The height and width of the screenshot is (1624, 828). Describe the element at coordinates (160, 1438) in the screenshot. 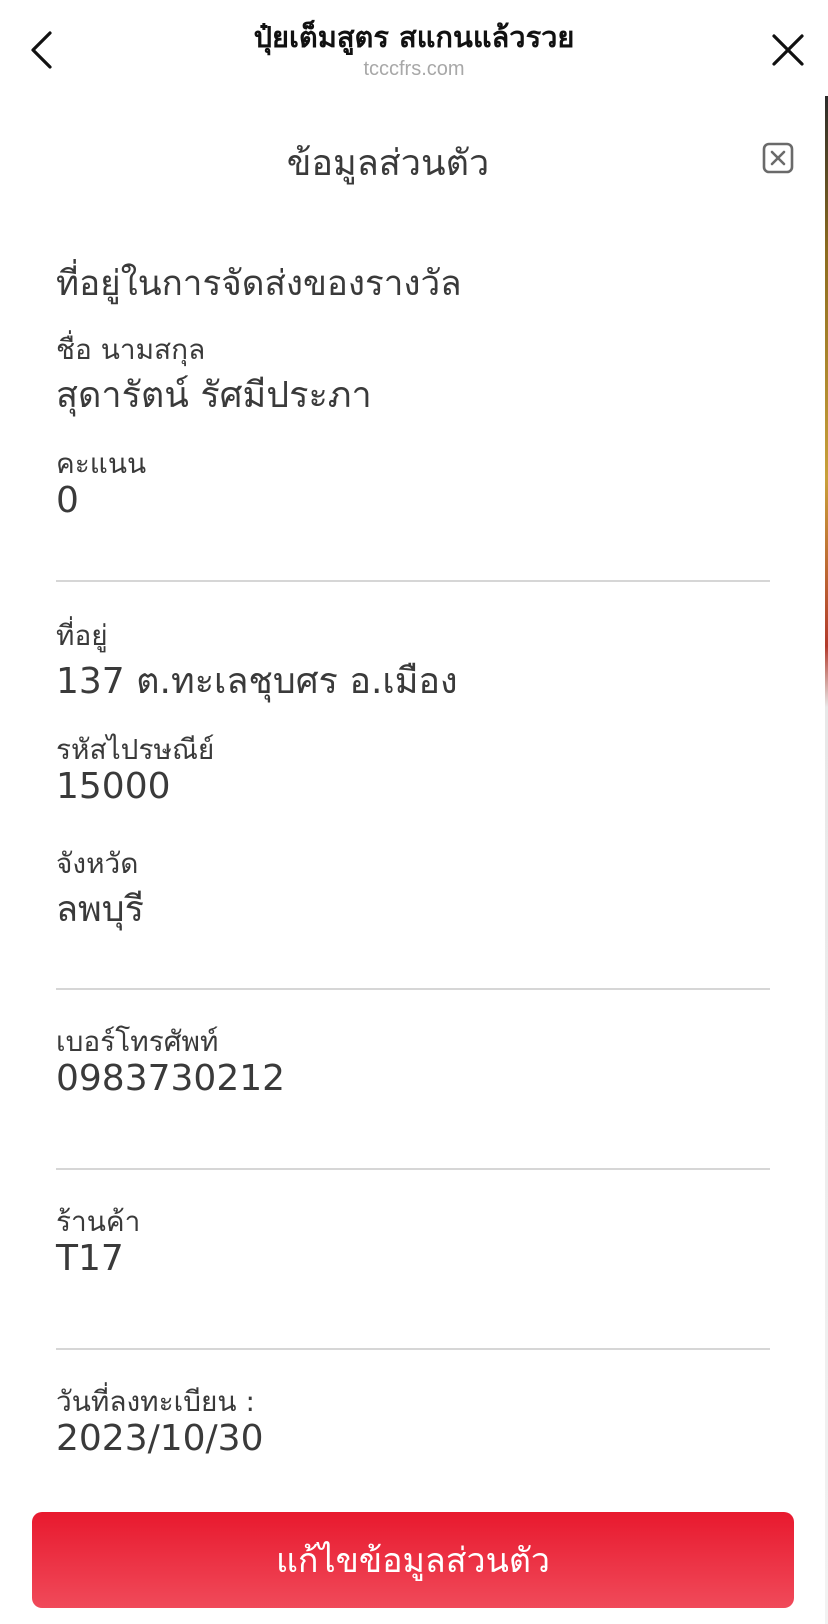

I see `regdate-value: 2023/10/30` at that location.